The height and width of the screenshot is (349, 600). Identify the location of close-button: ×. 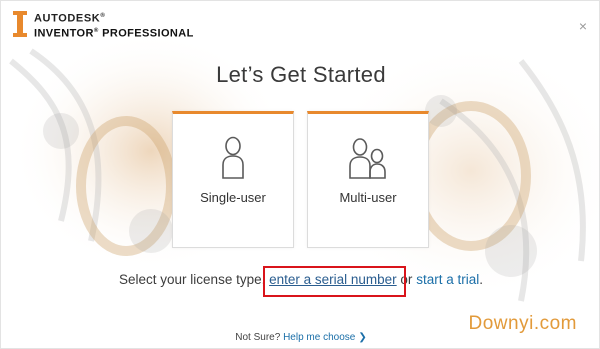
(583, 26).